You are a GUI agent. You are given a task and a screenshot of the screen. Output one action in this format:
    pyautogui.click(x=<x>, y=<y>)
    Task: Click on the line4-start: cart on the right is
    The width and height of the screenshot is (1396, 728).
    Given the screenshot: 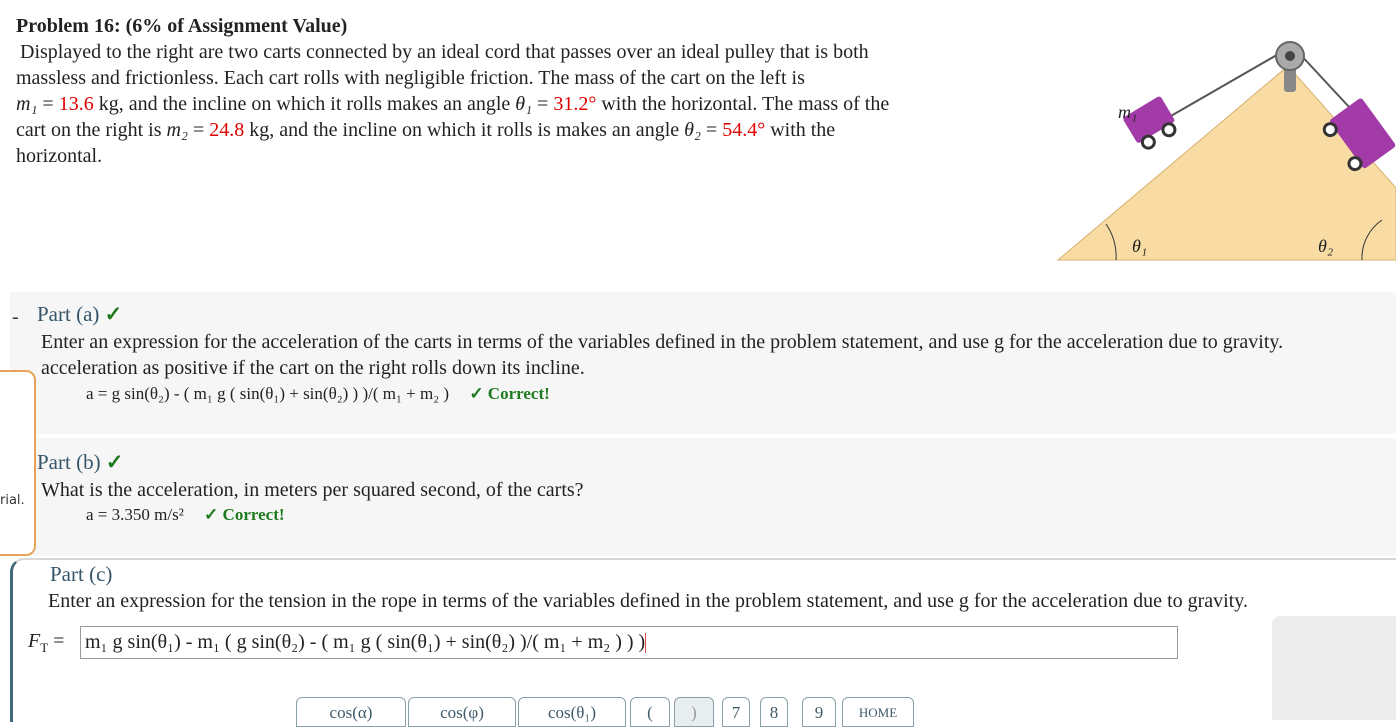 What is the action you would take?
    pyautogui.click(x=91, y=130)
    